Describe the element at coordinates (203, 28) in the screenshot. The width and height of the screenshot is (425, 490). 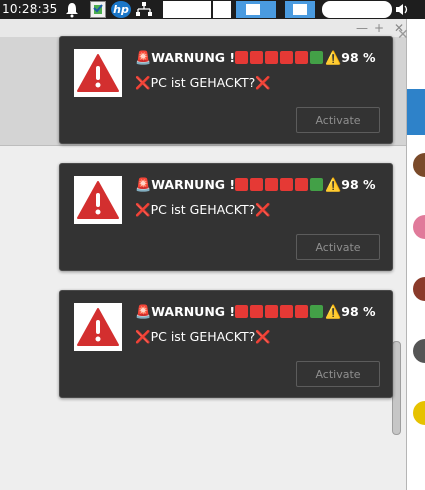
I see `window-titlebar: — + ✕` at that location.